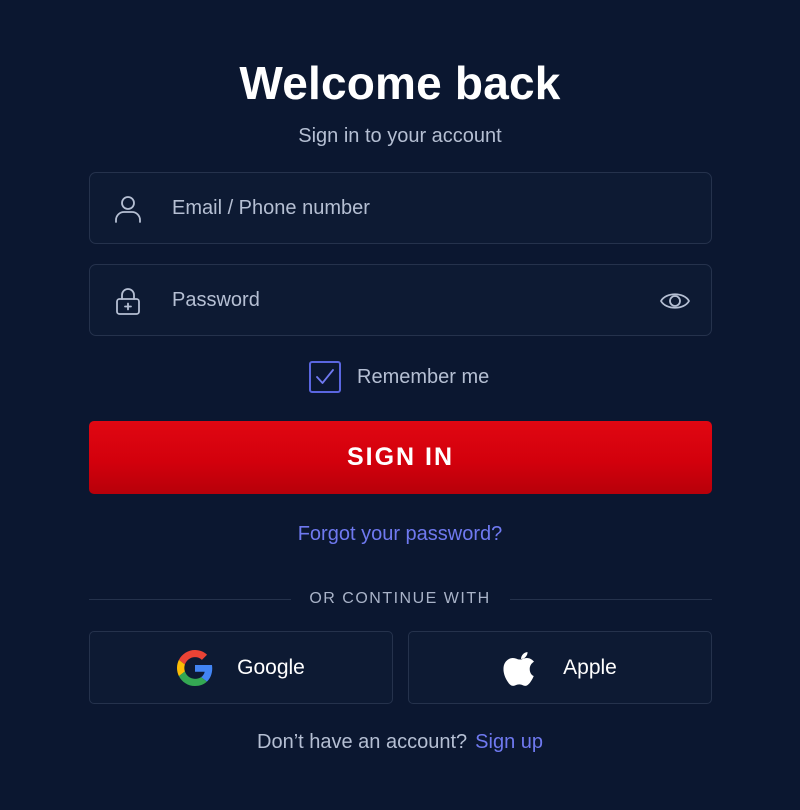 The width and height of the screenshot is (800, 810). I want to click on google-label: Google, so click(271, 667).